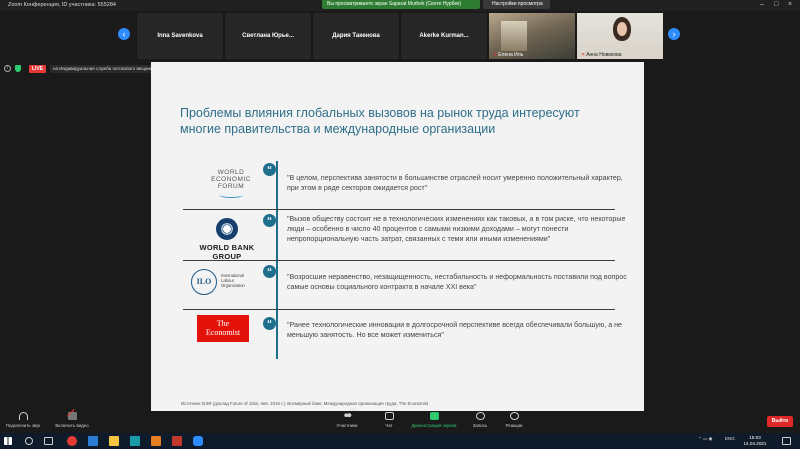 The image size is (800, 449). Describe the element at coordinates (730, 438) in the screenshot. I see `language-indicator: ENG` at that location.